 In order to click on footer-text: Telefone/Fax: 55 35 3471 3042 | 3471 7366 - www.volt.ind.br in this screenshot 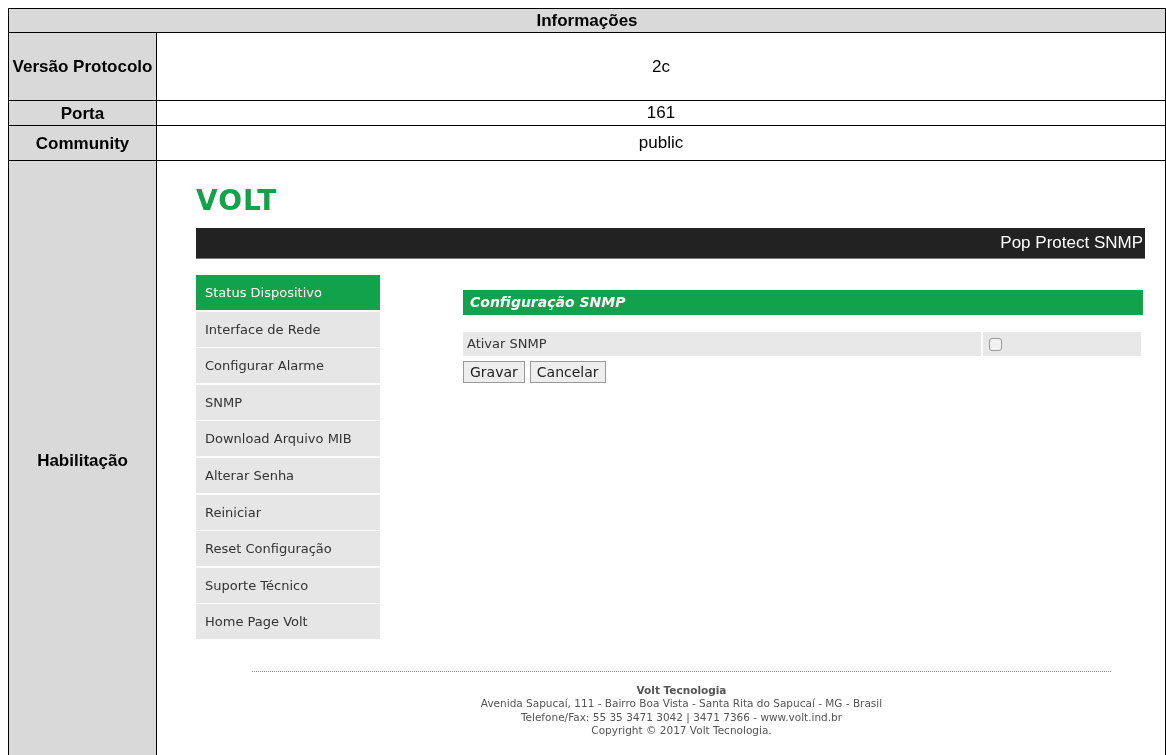, I will do `click(681, 717)`.